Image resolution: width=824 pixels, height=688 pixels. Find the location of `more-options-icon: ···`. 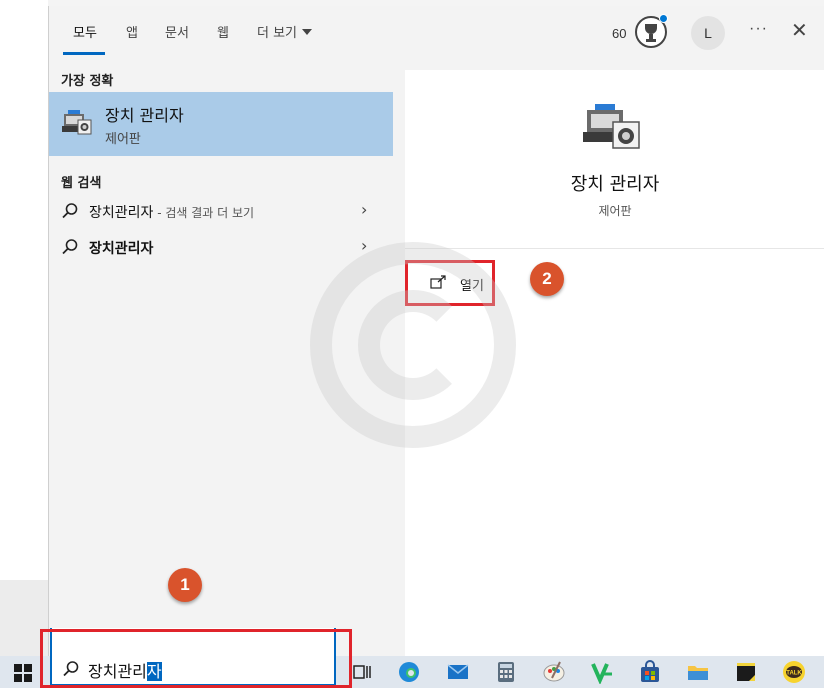

more-options-icon: ··· is located at coordinates (758, 29).